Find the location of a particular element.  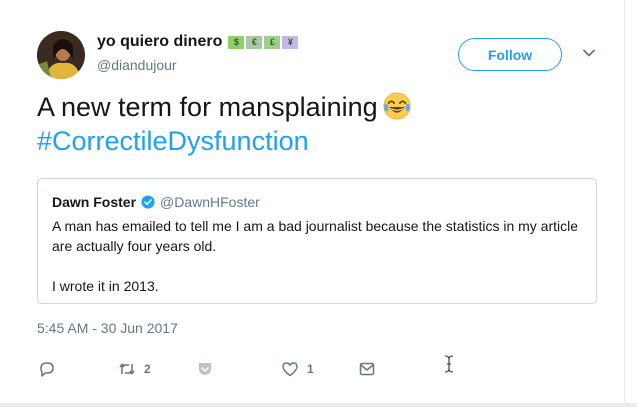

money-emoji-group: $ € £ ¥ is located at coordinates (263, 42).